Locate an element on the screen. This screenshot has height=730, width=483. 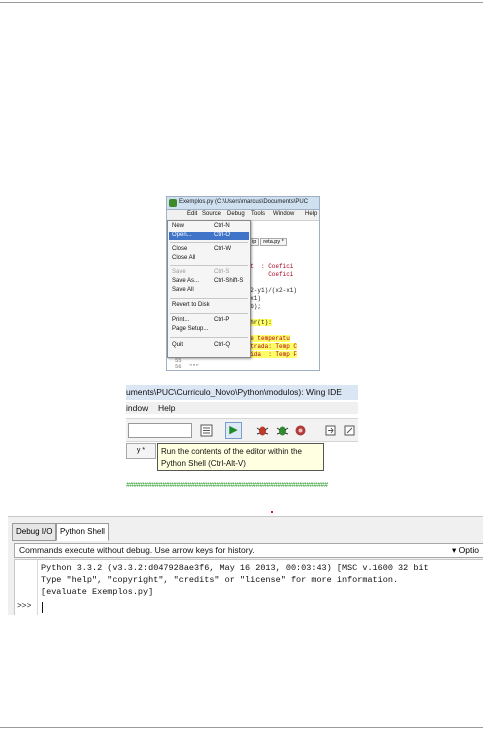
menu-item-shortcut: Ctrl-W is located at coordinates (222, 249).